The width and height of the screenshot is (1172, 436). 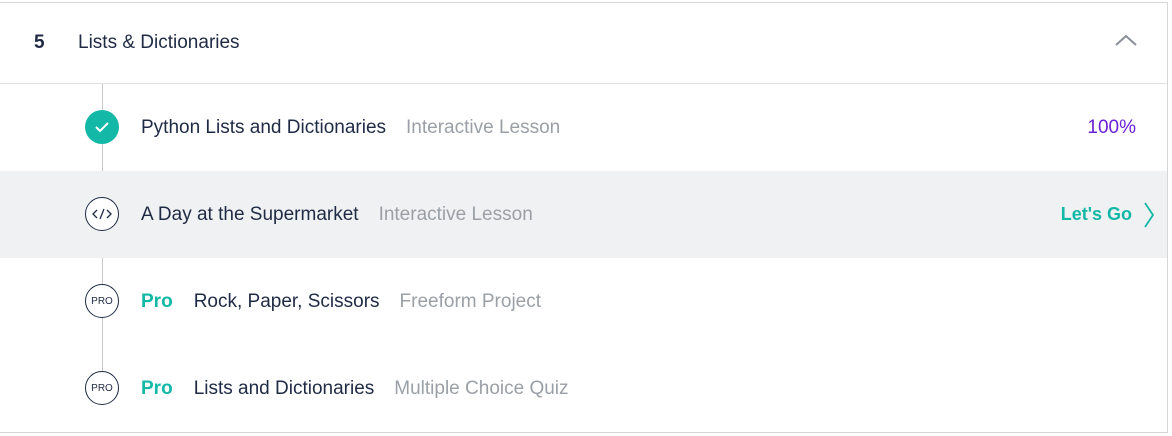 What do you see at coordinates (470, 301) in the screenshot?
I see `lesson-type: Freeform Project` at bounding box center [470, 301].